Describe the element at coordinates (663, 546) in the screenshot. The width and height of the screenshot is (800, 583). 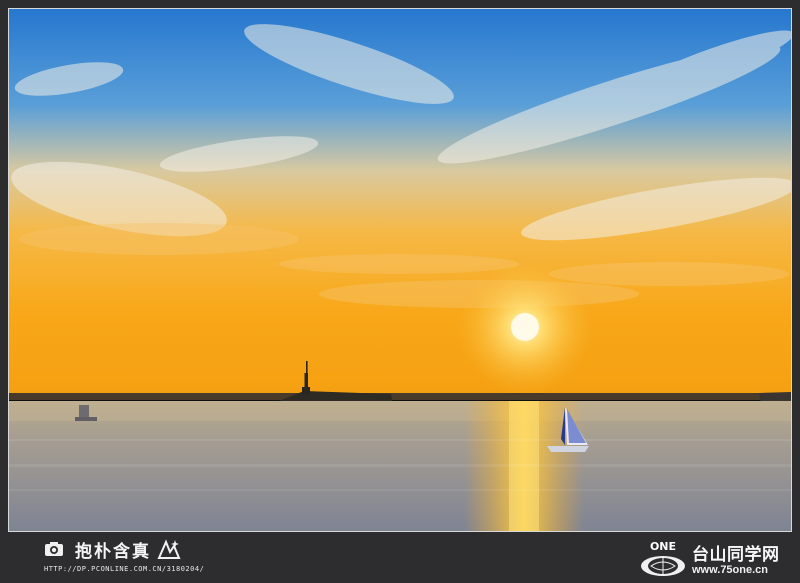
I see `logo-text: ONE` at that location.